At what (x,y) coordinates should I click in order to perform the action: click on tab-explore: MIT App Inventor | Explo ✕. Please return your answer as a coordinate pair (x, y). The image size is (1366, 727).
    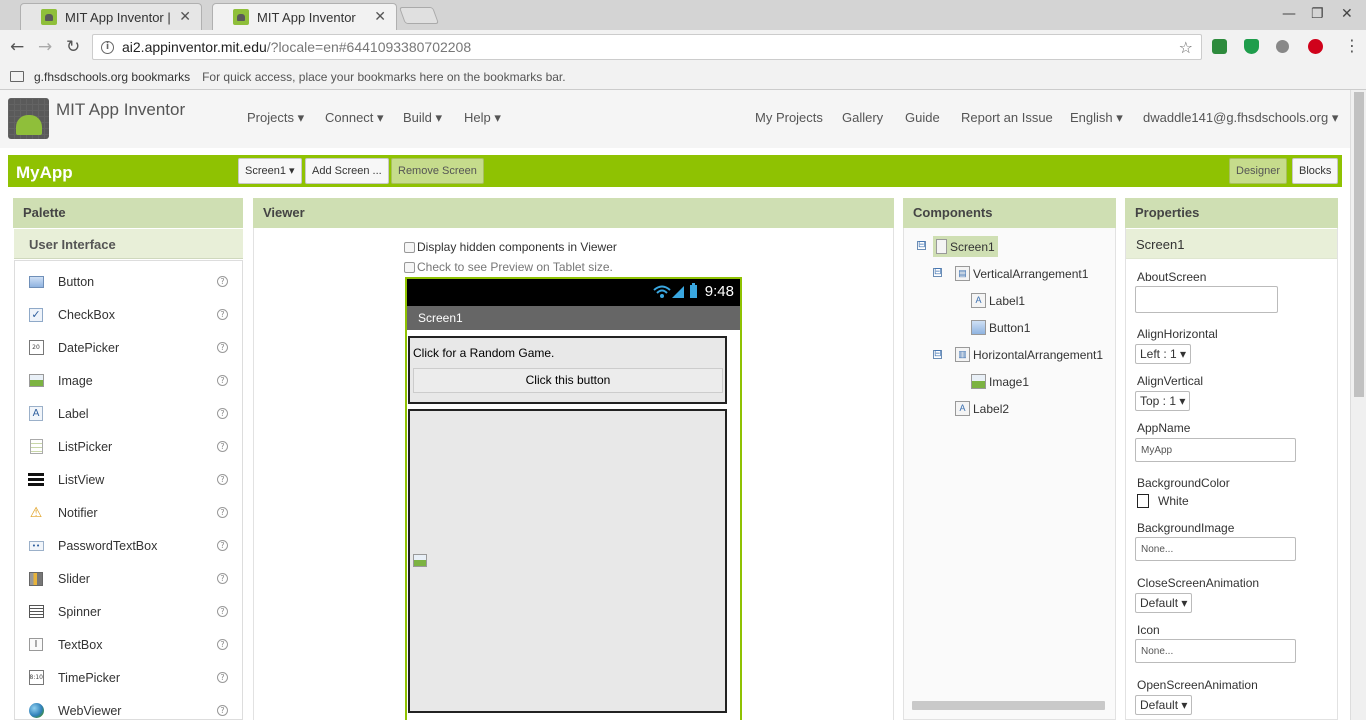
    Looking at the image, I should click on (111, 16).